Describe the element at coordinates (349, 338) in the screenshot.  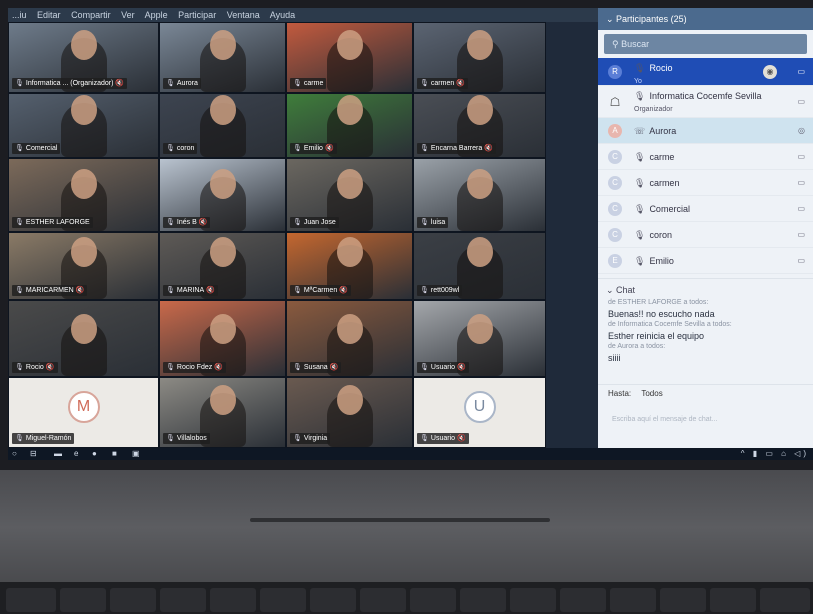
I see `video-tile: 🎙 Susana 🔇` at that location.